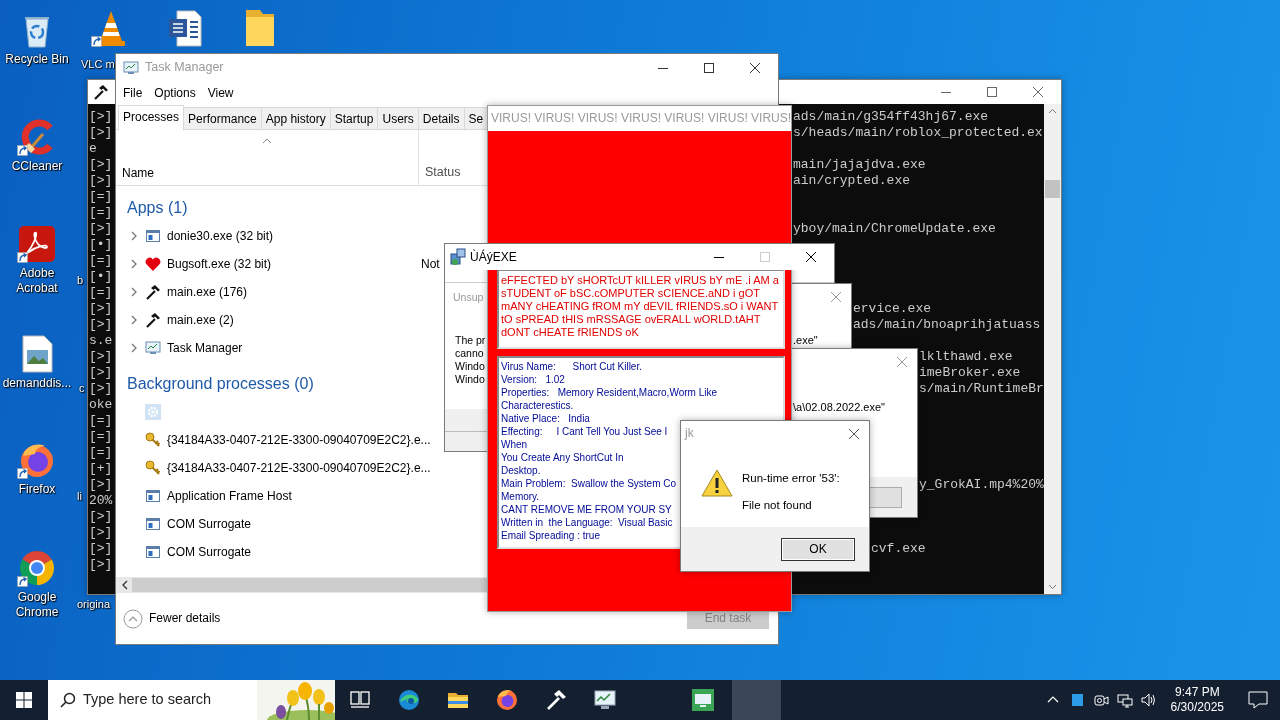  What do you see at coordinates (37, 568) in the screenshot?
I see `browser-icon` at bounding box center [37, 568].